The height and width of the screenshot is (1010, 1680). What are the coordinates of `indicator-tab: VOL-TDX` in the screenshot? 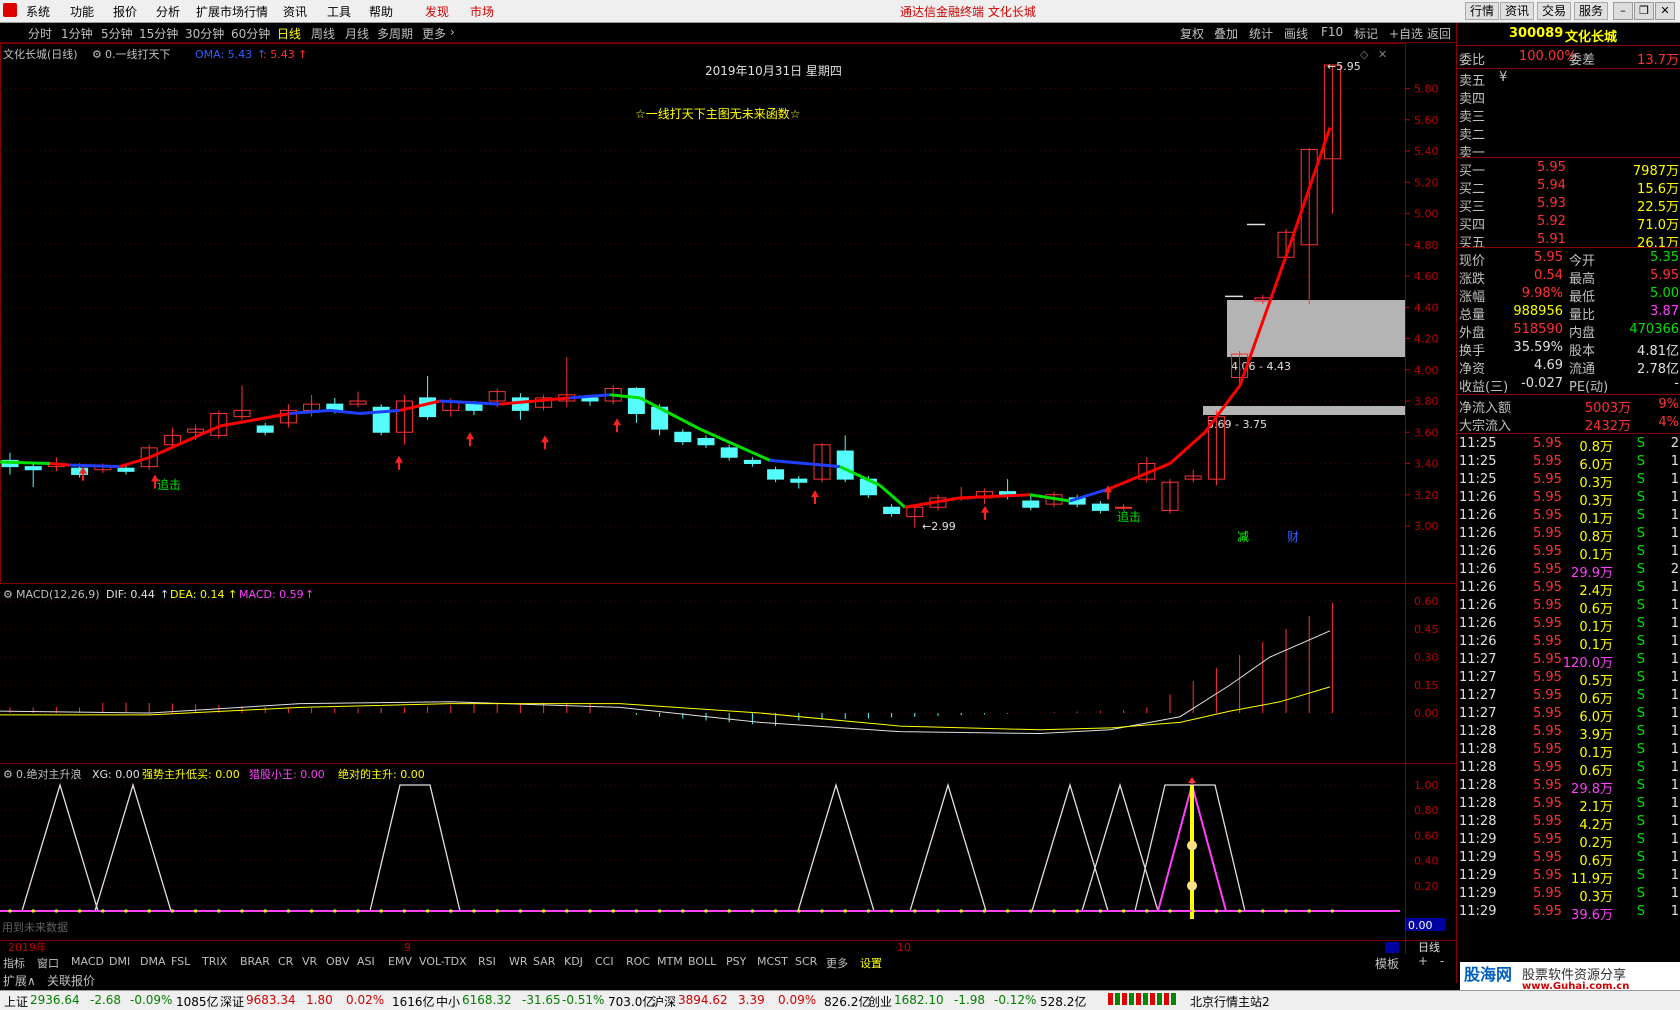 It's located at (443, 961).